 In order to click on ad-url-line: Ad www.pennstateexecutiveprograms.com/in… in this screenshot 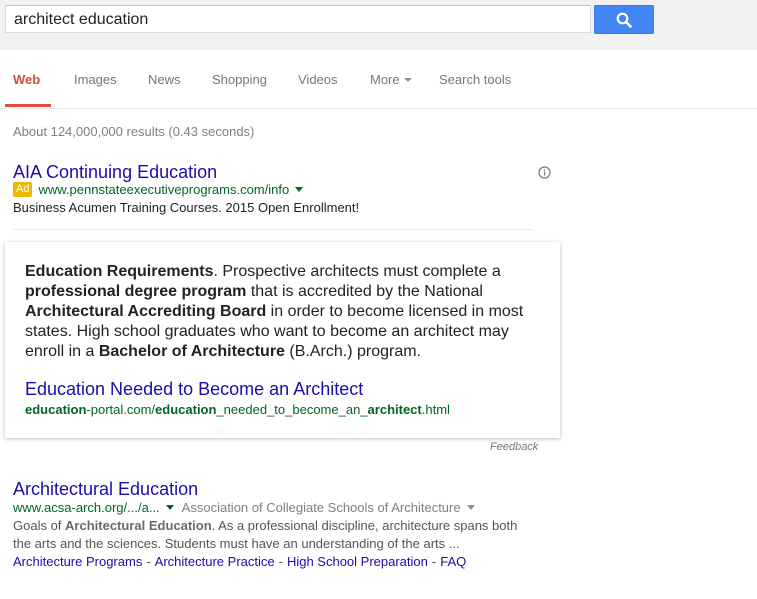, I will do `click(158, 189)`.